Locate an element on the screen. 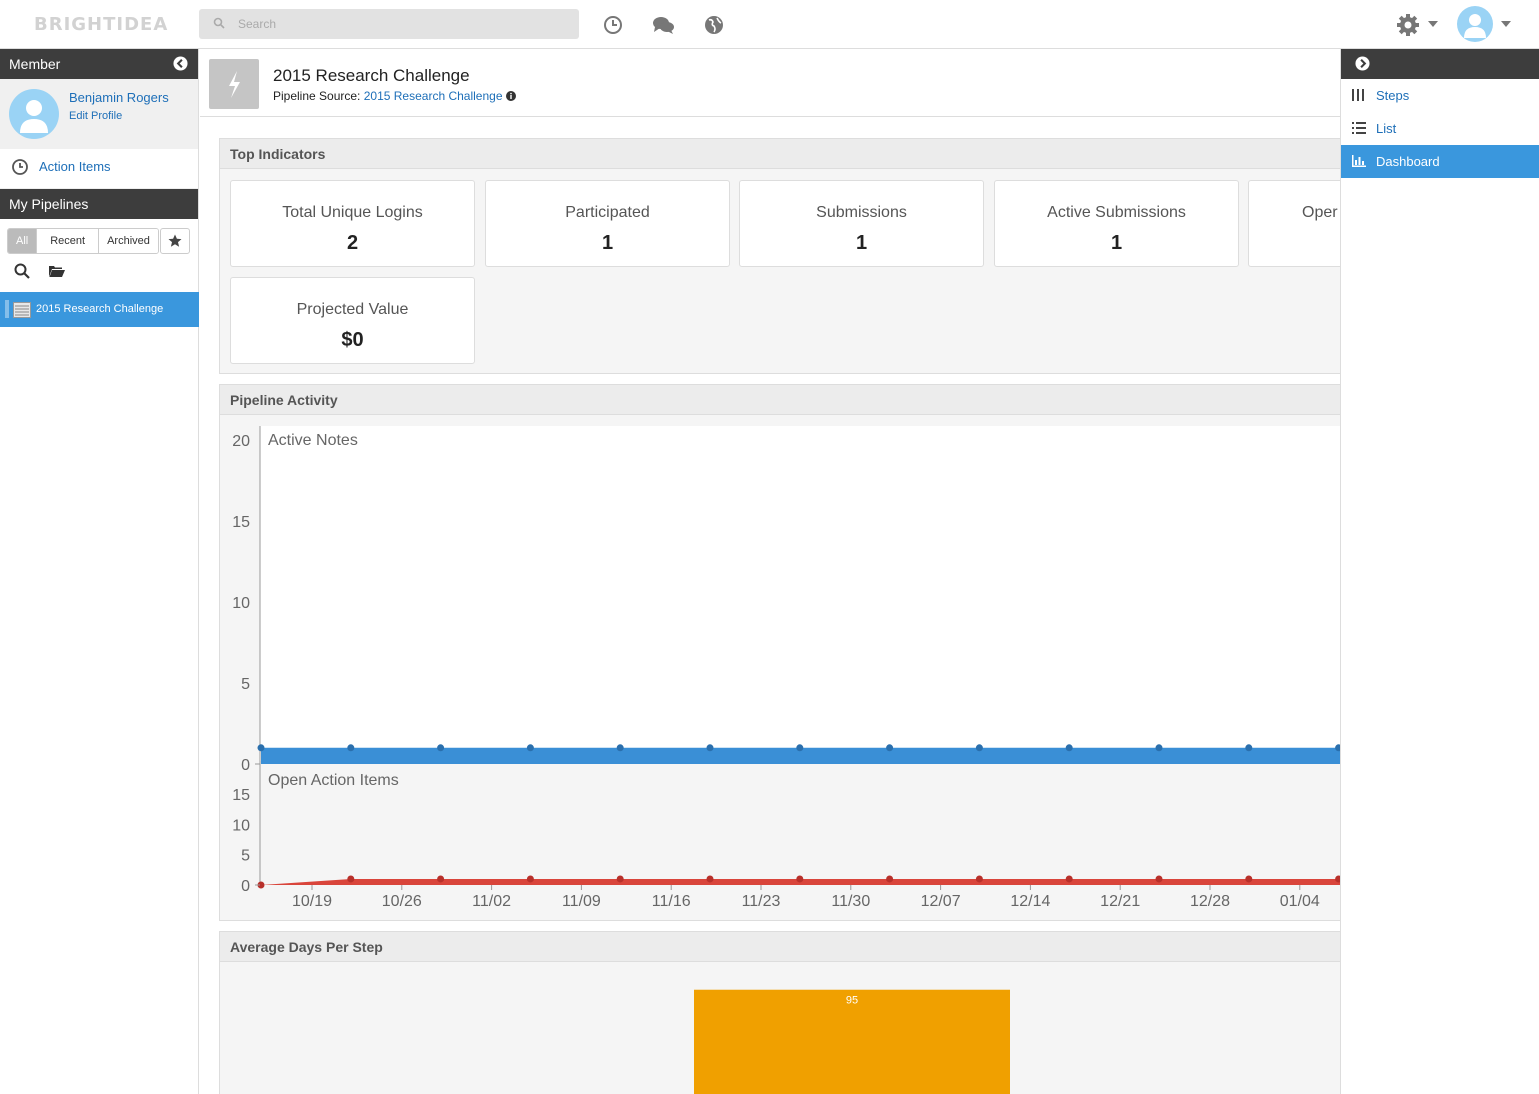 This screenshot has height=1094, width=1539. pipeline-source-link: 2015 Research Challenge is located at coordinates (433, 96).